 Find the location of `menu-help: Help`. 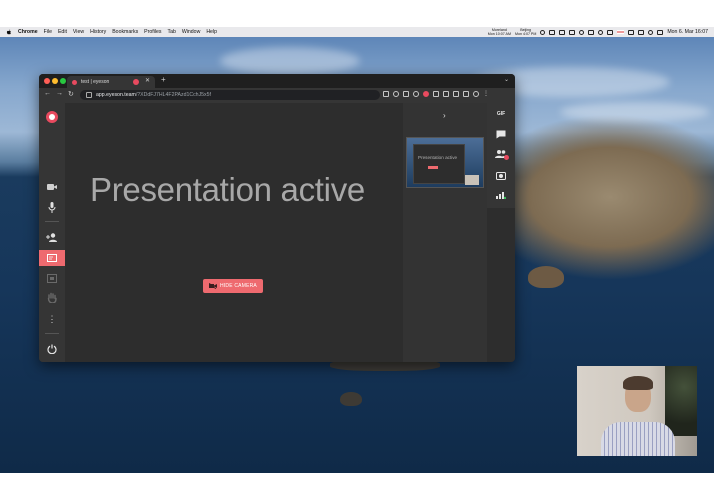

menu-help: Help is located at coordinates (211, 32).